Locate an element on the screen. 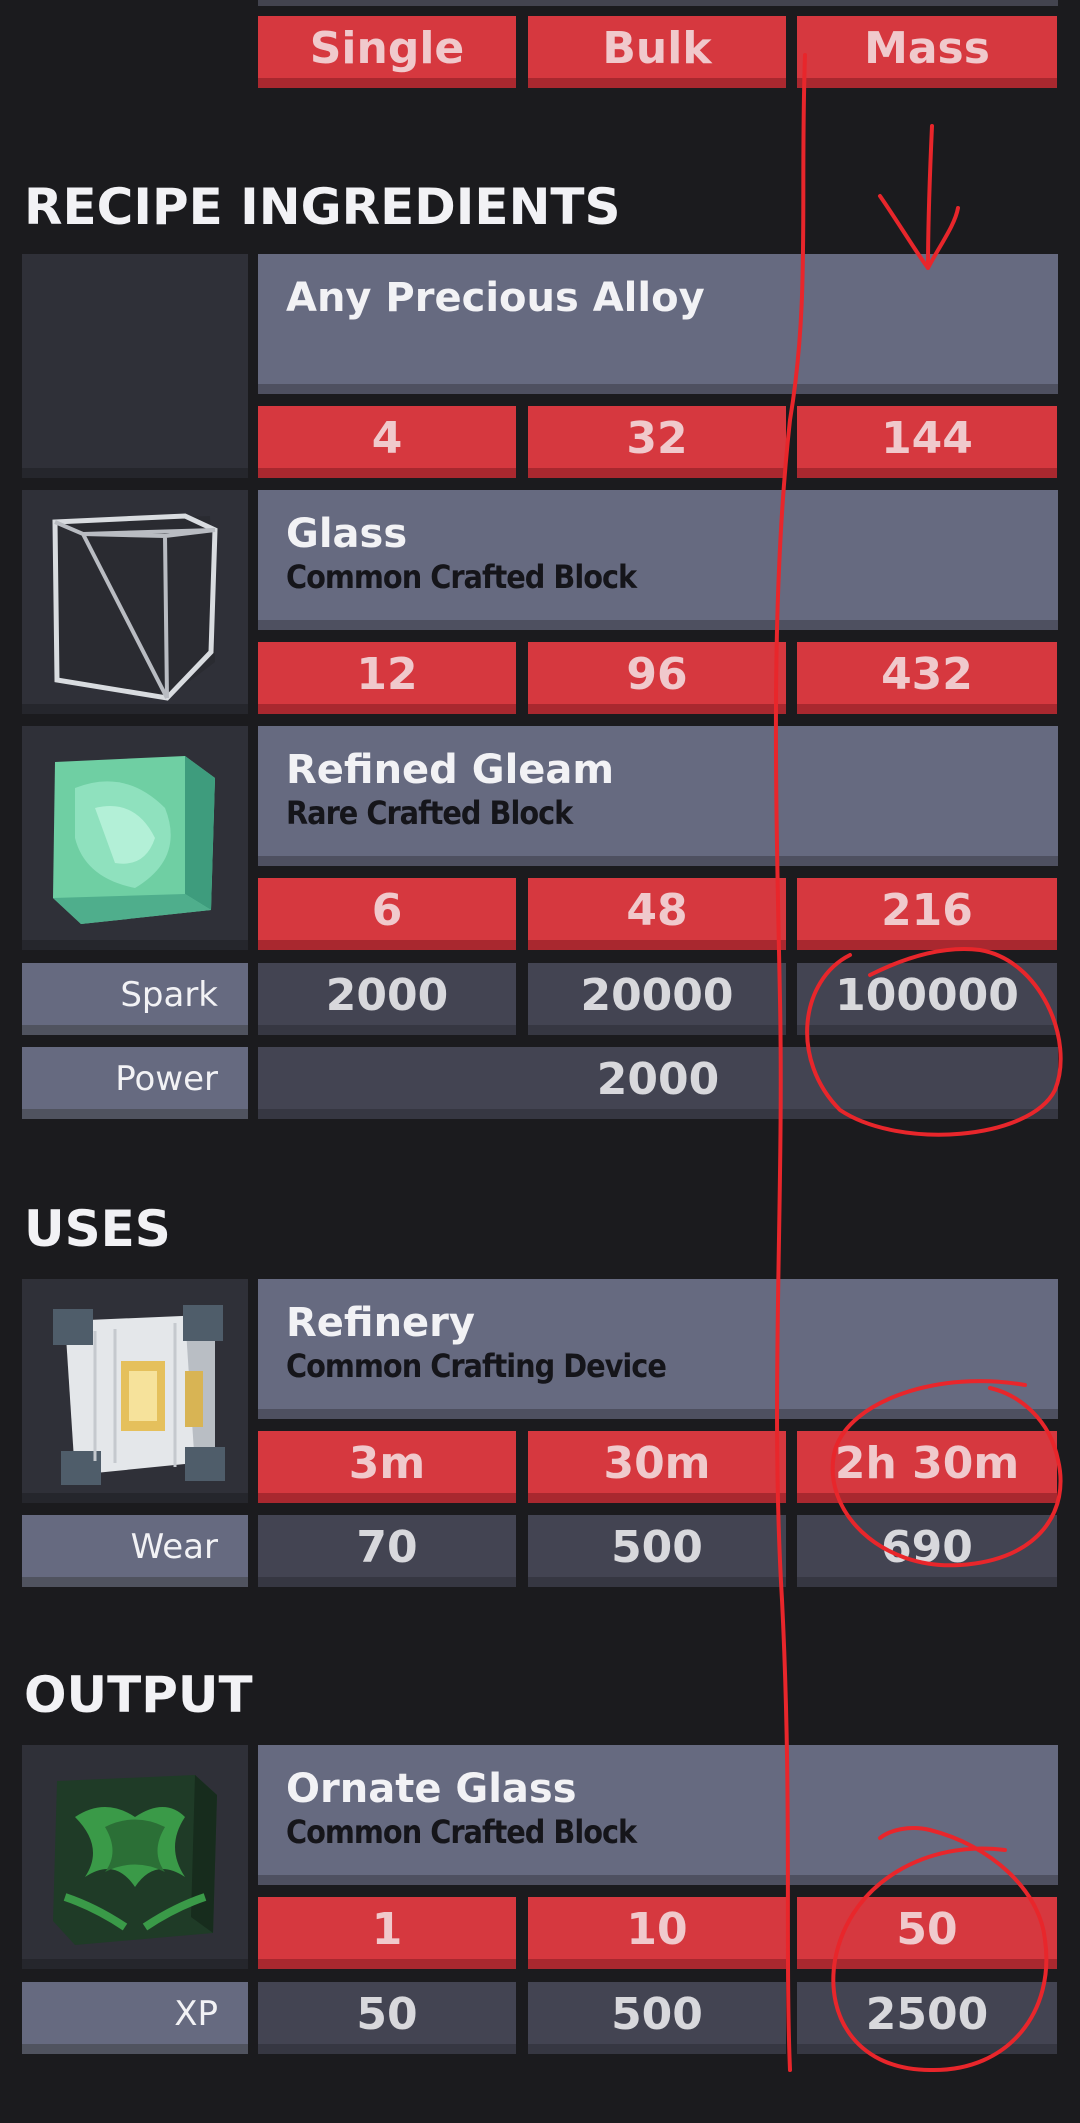  ingredient-qty-single: 12 is located at coordinates (387, 678).